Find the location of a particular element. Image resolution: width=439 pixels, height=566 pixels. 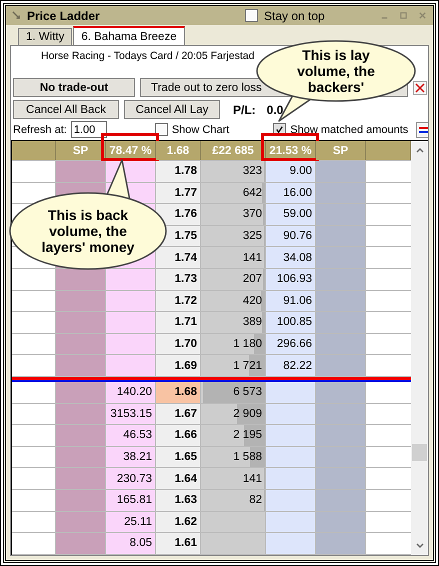

scrollbar is located at coordinates (419, 348).